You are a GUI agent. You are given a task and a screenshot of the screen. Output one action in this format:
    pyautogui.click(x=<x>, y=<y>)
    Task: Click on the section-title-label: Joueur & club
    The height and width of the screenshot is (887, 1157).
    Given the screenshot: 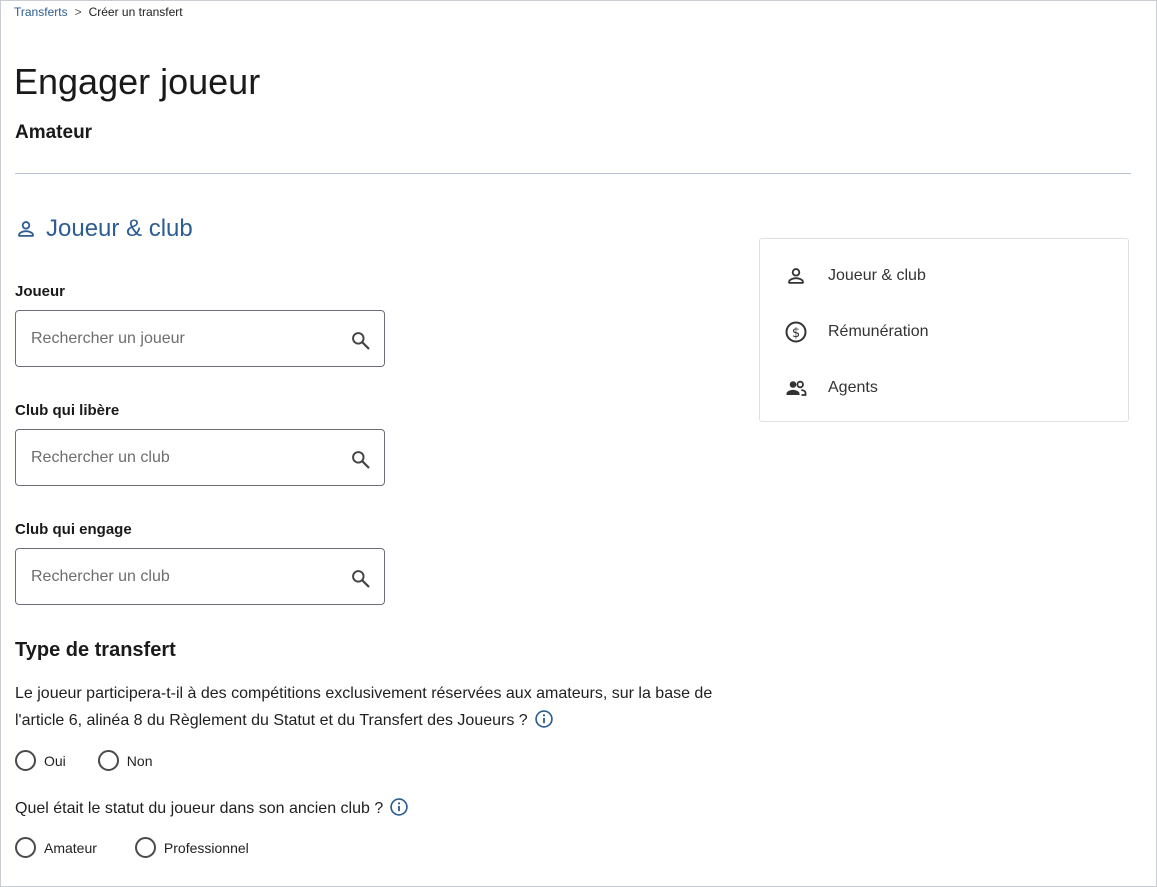 What is the action you would take?
    pyautogui.click(x=119, y=228)
    